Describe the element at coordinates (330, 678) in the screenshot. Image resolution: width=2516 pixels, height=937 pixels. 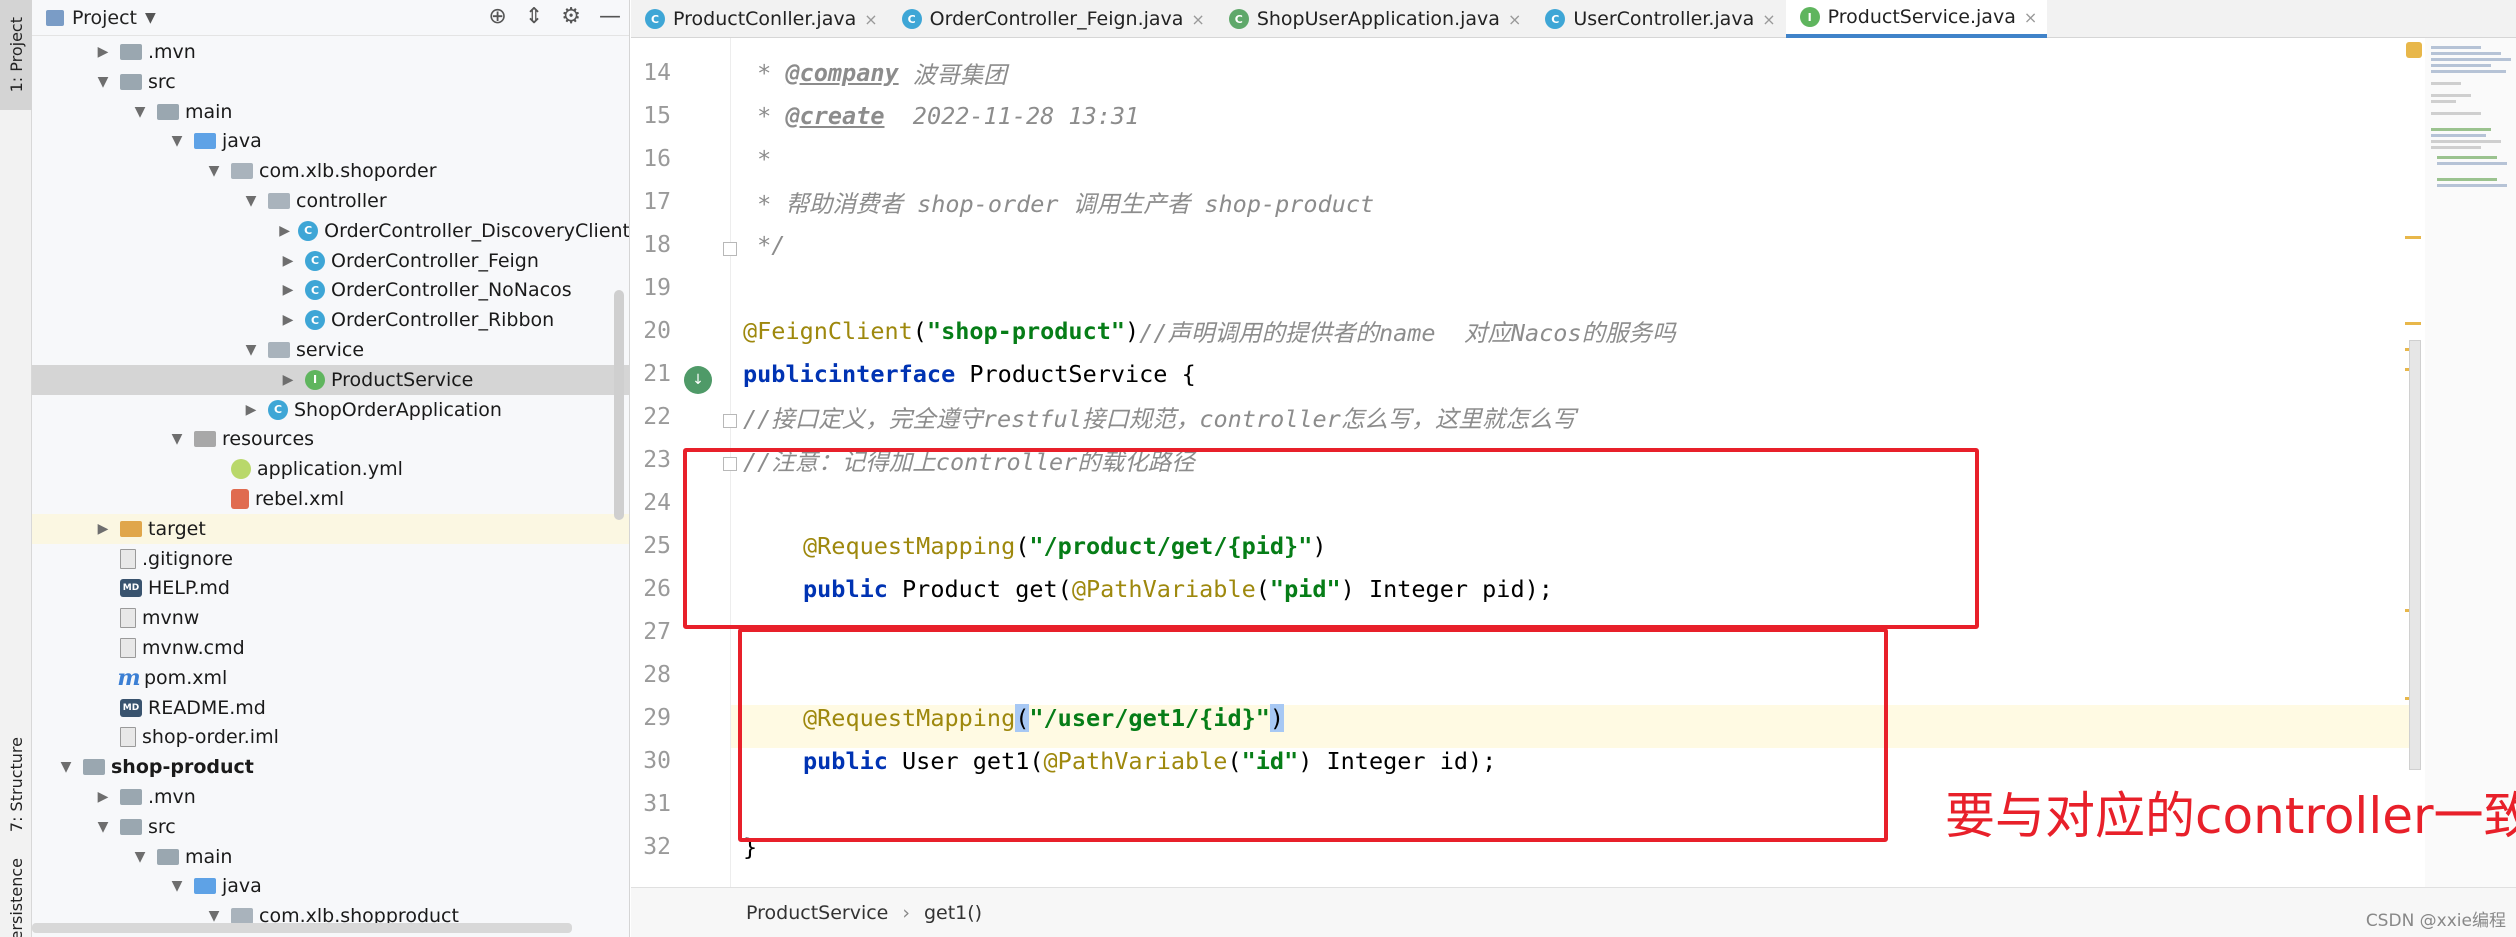
I see `tree-item: m pom.xml` at that location.